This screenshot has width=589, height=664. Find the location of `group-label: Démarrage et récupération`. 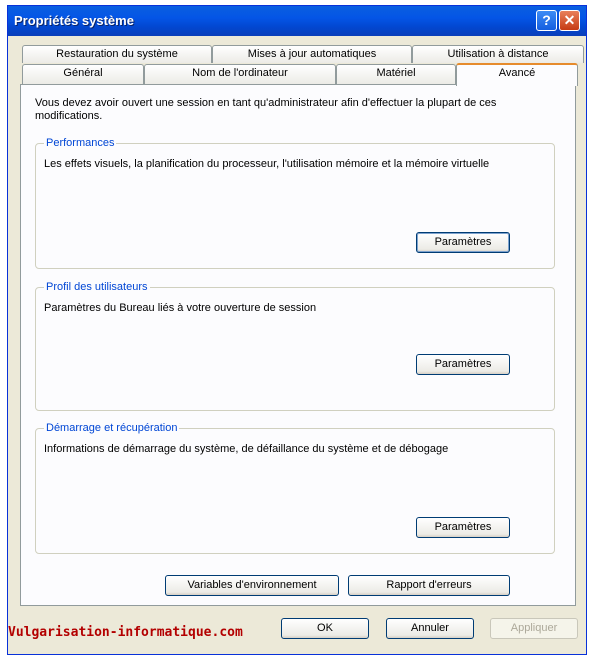

group-label: Démarrage et récupération is located at coordinates (112, 428).